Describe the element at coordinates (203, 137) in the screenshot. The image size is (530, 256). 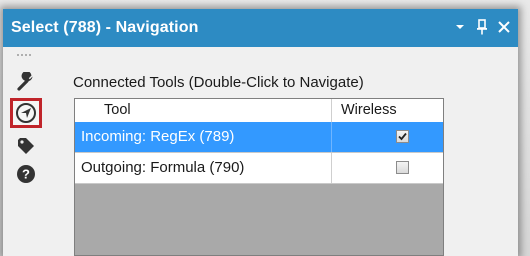
I see `tool-cell: Incoming: RegEx (789)` at that location.